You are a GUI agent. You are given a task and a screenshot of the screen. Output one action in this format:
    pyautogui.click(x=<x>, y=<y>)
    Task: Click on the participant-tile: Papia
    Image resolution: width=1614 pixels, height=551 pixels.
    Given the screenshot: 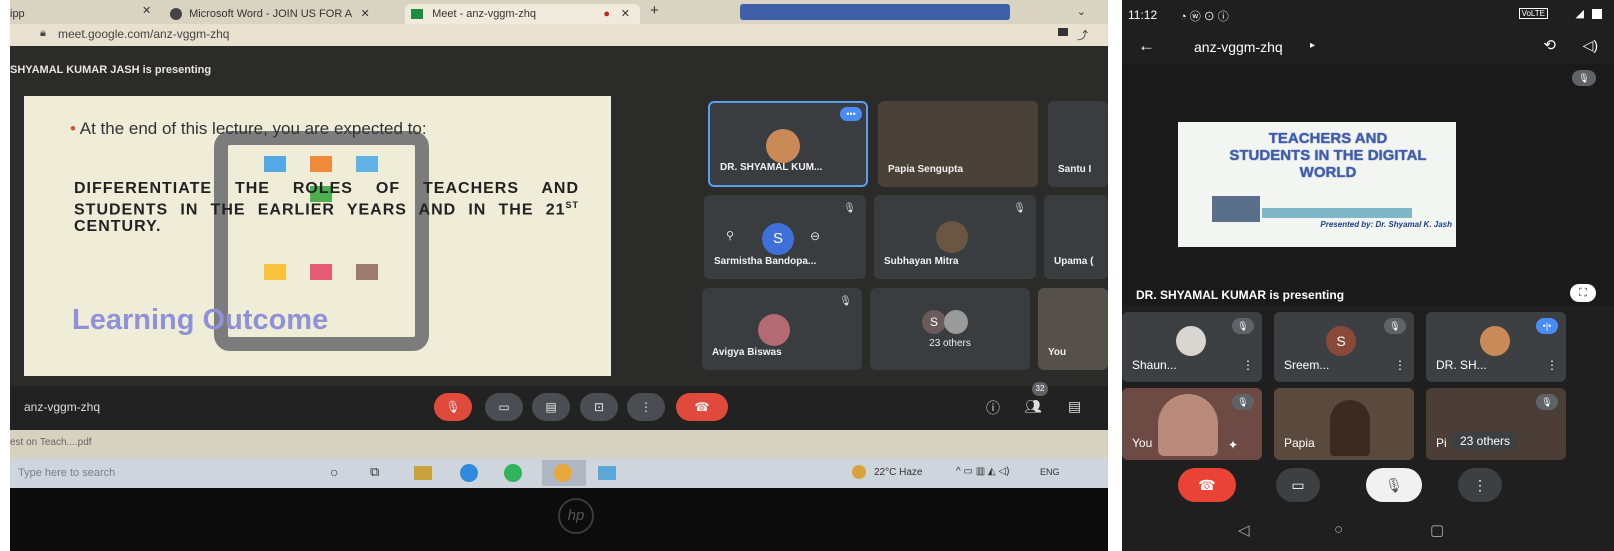 What is the action you would take?
    pyautogui.click(x=1344, y=424)
    